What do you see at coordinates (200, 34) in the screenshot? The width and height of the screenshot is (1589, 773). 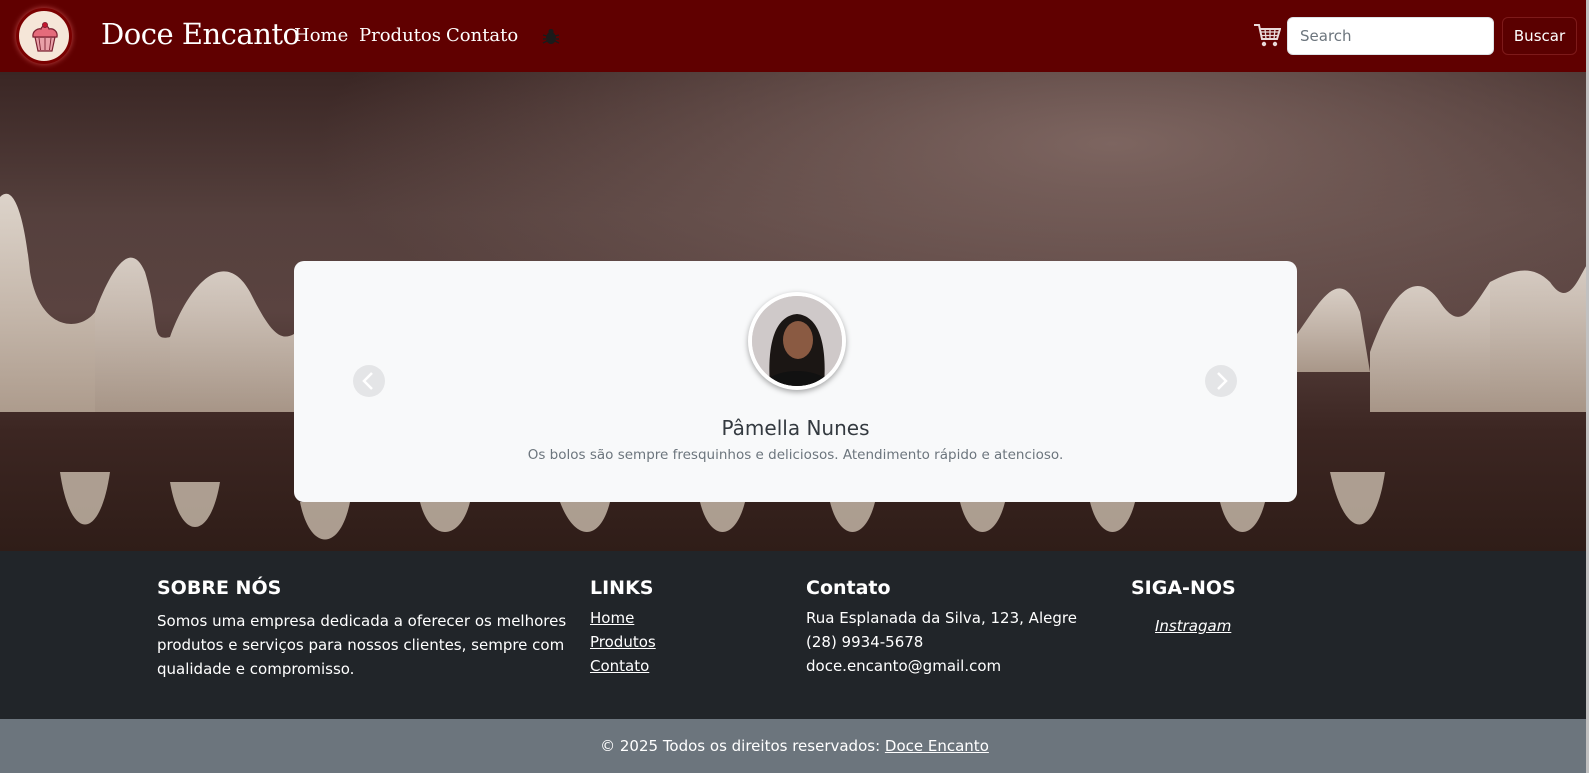 I see `brand-title: Doce Encanto` at bounding box center [200, 34].